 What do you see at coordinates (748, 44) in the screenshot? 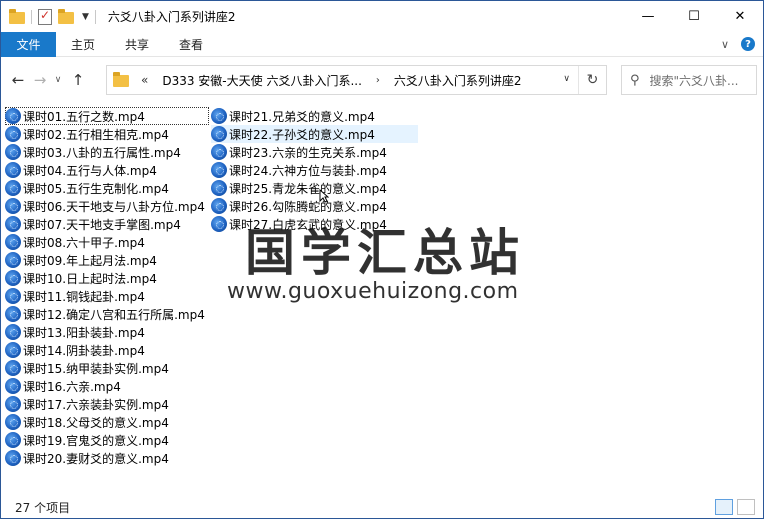
I see `help-icon: ?` at bounding box center [748, 44].